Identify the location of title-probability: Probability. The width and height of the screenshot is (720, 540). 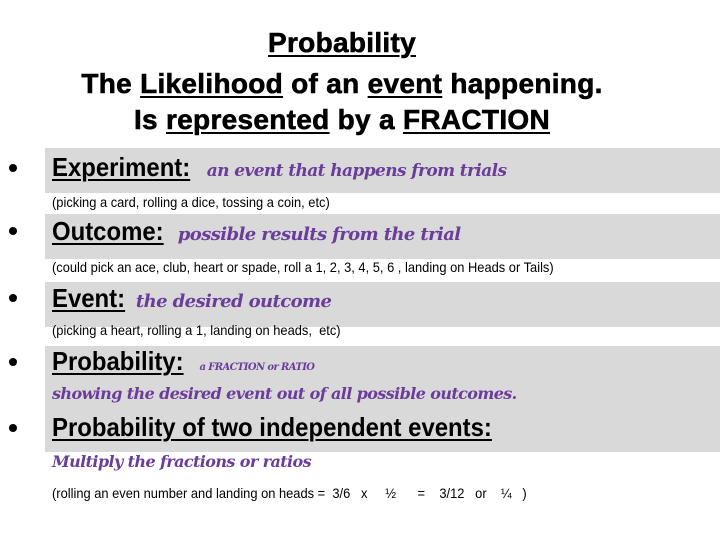
(342, 43).